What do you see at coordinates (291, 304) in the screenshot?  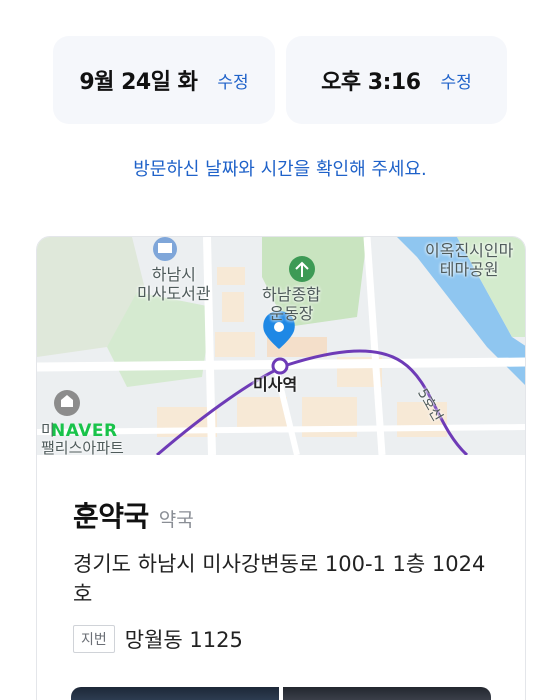 I see `map-label-sports: 하남종합 운동장` at bounding box center [291, 304].